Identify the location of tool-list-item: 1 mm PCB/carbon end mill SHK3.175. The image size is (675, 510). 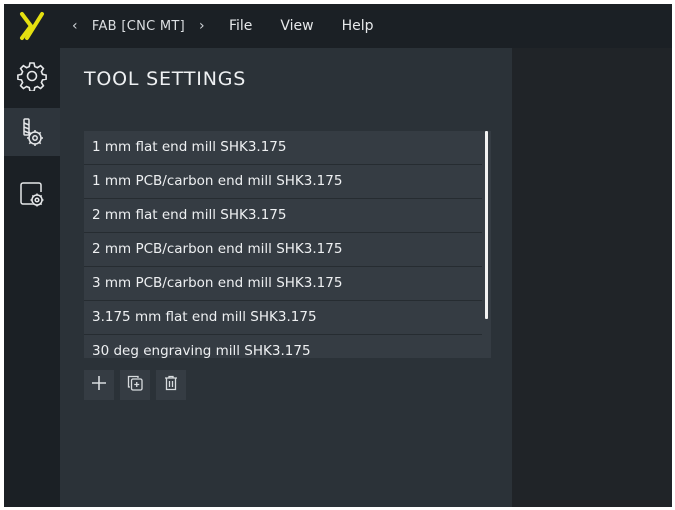
(283, 182).